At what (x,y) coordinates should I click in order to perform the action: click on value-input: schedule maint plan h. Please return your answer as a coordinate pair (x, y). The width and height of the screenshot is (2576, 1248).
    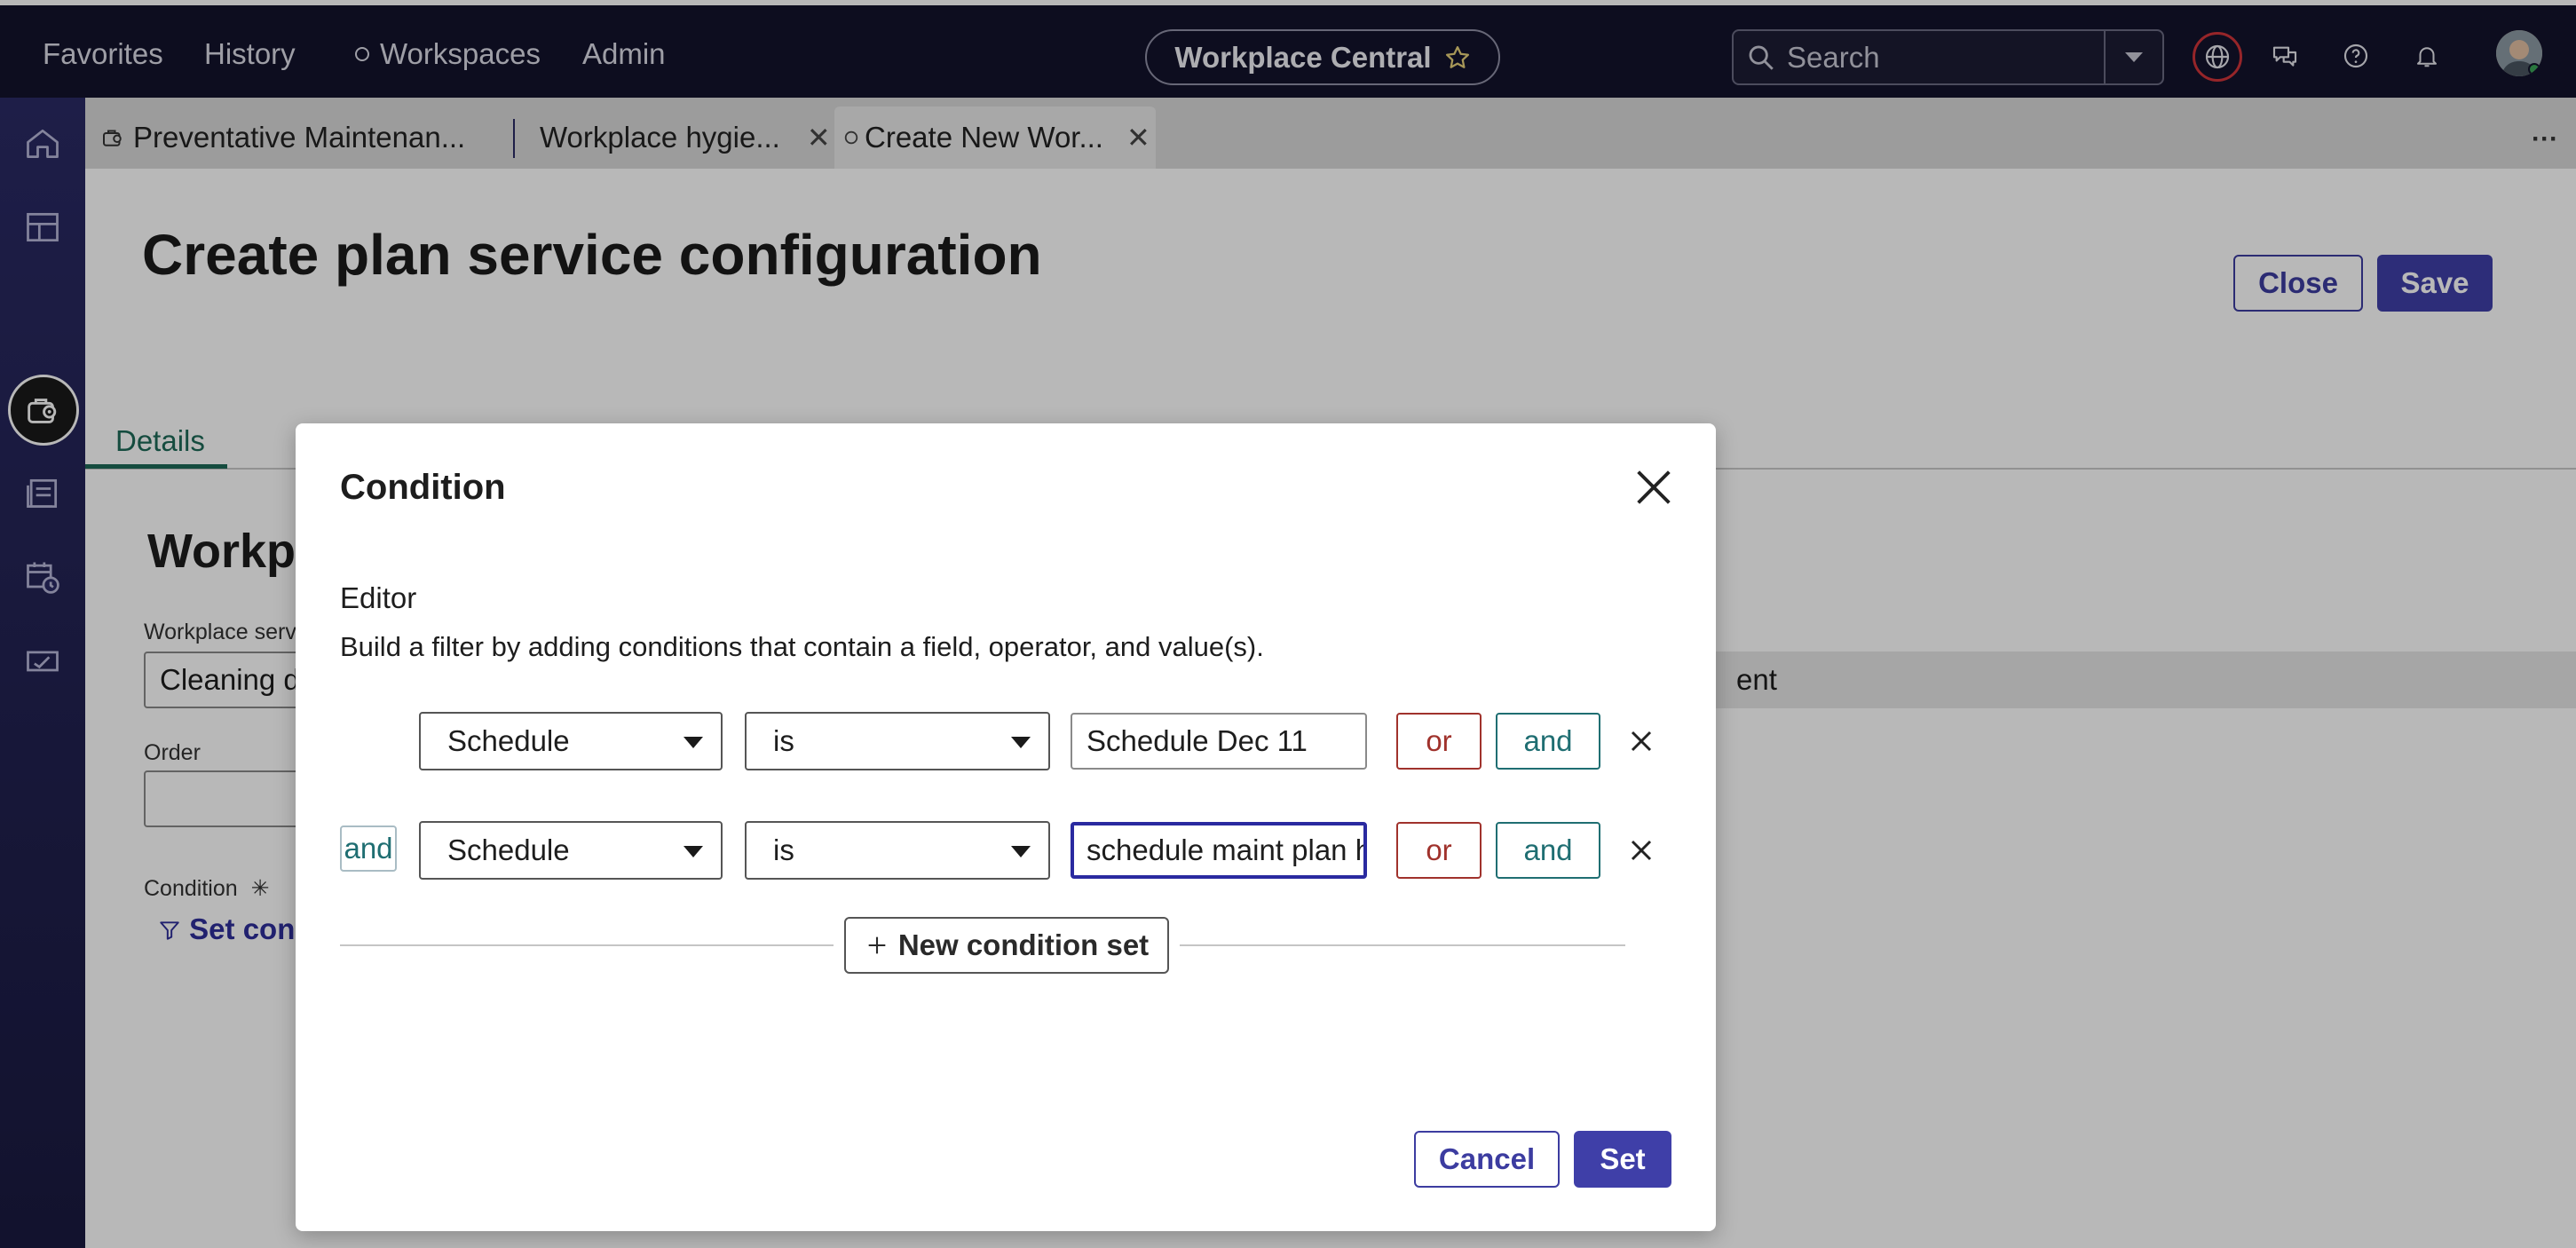
    Looking at the image, I should click on (1219, 850).